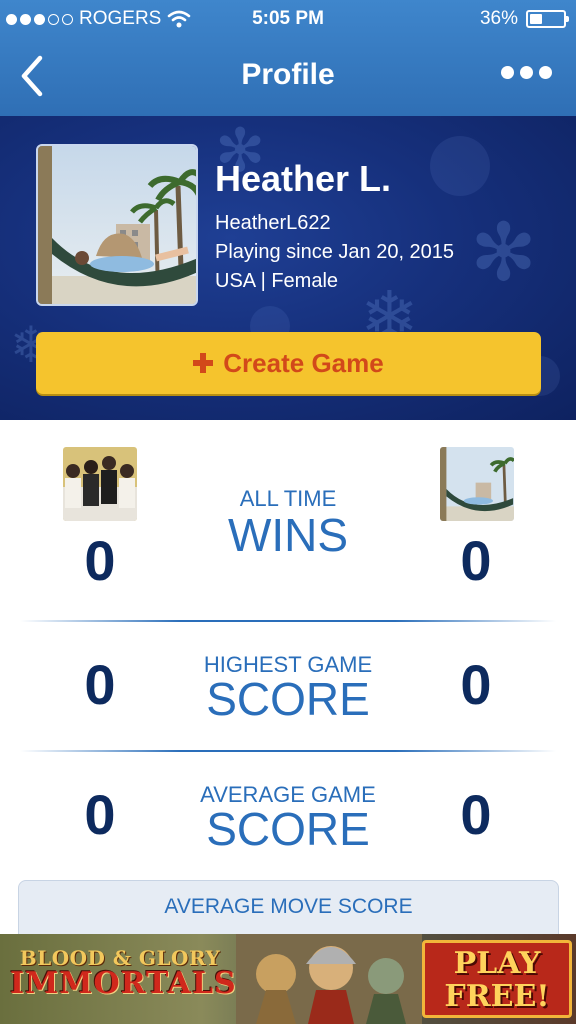 Image resolution: width=576 pixels, height=1024 pixels. I want to click on ad-play-free-button: PLAY FREE!, so click(497, 979).